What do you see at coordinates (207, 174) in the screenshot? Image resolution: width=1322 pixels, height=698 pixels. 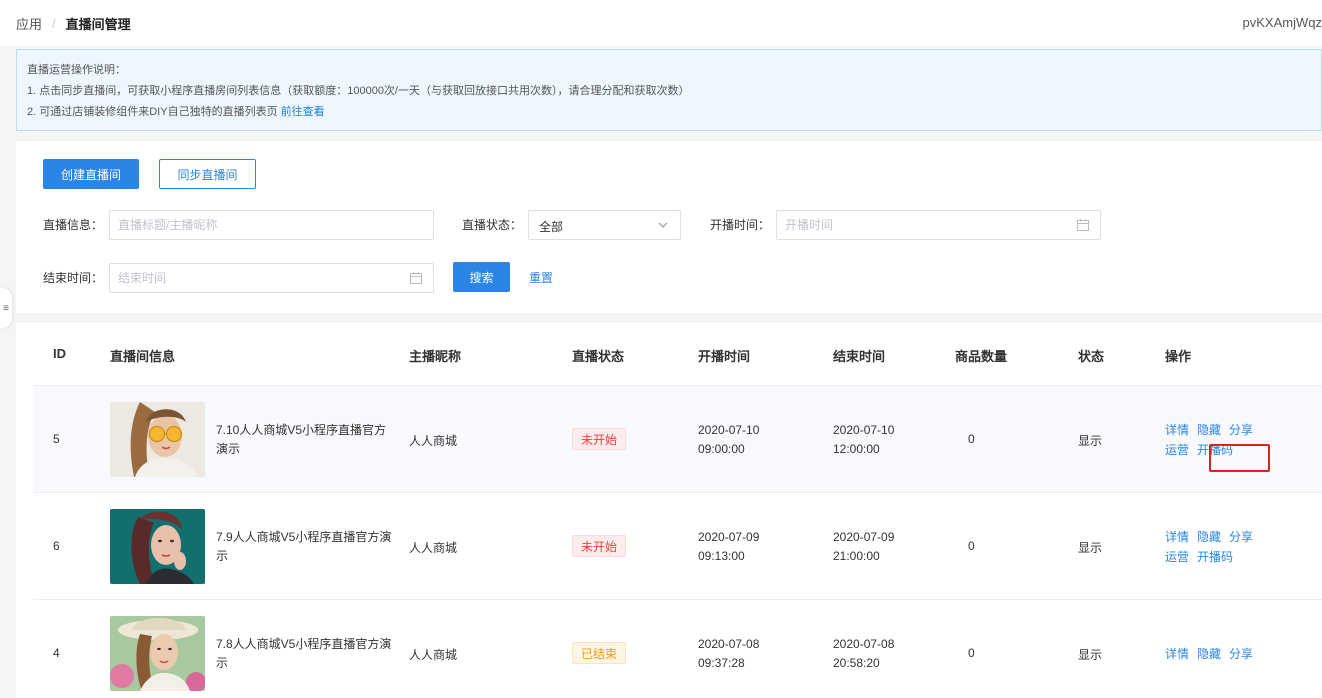 I see `sync-room-button: 同步直播间` at bounding box center [207, 174].